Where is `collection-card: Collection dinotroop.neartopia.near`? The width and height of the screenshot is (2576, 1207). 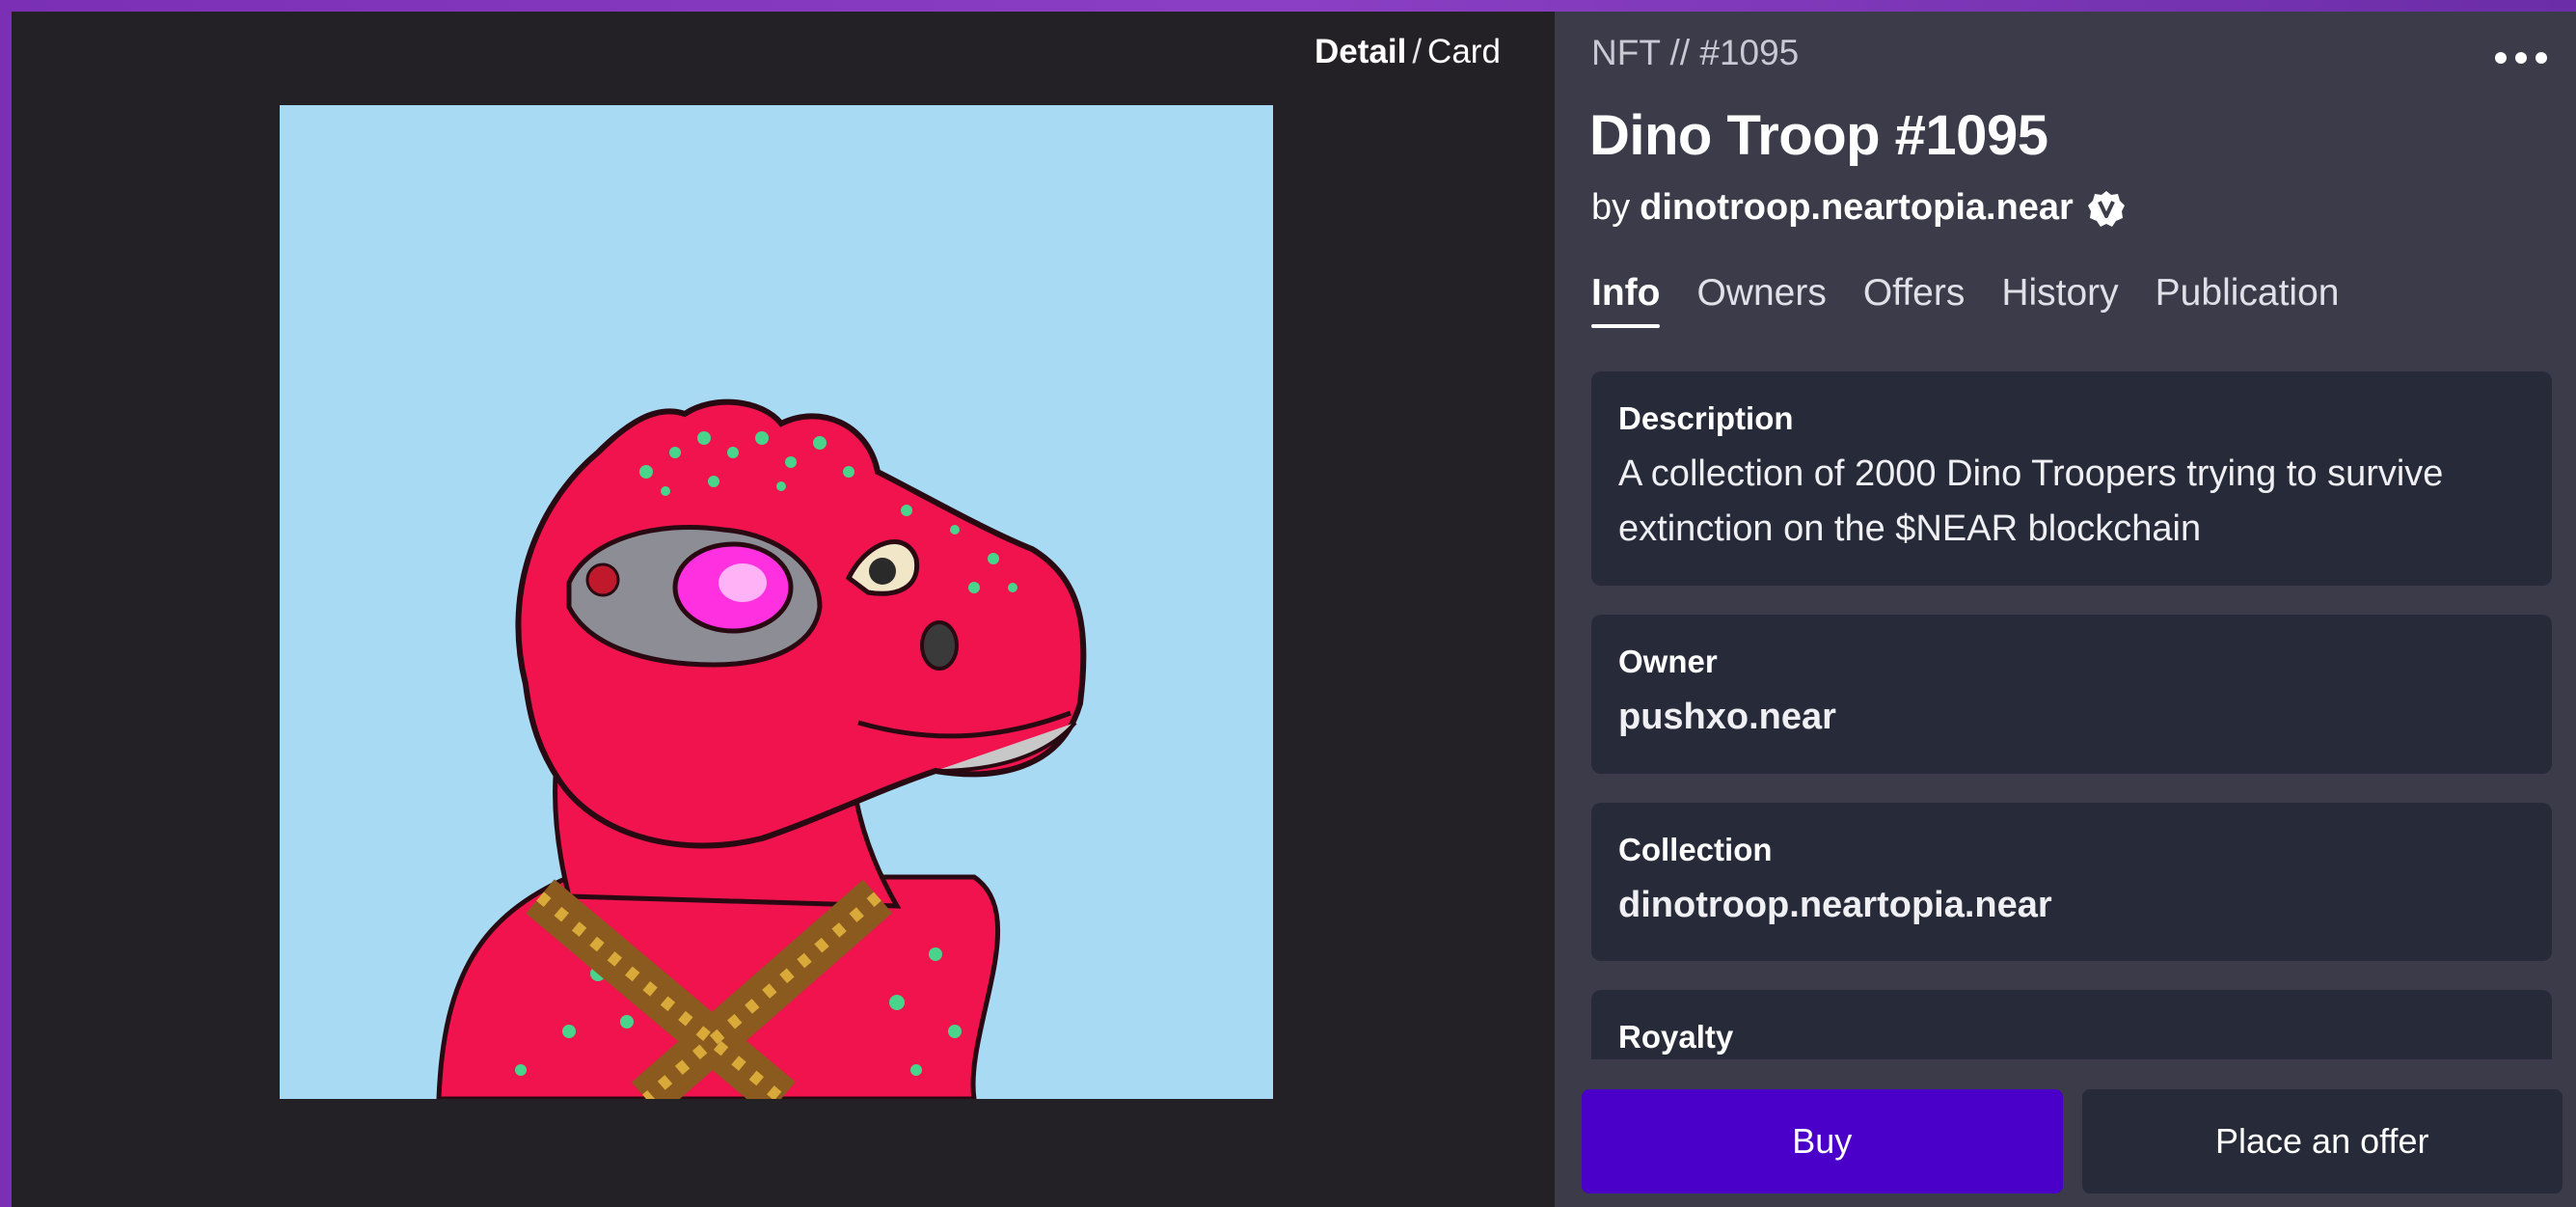
collection-card: Collection dinotroop.neartopia.near is located at coordinates (2071, 882).